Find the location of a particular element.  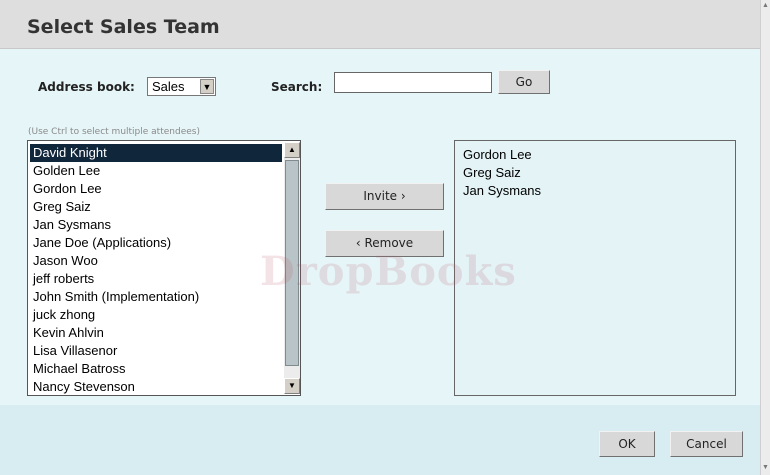

list-item: jeff roberts is located at coordinates (156, 279).